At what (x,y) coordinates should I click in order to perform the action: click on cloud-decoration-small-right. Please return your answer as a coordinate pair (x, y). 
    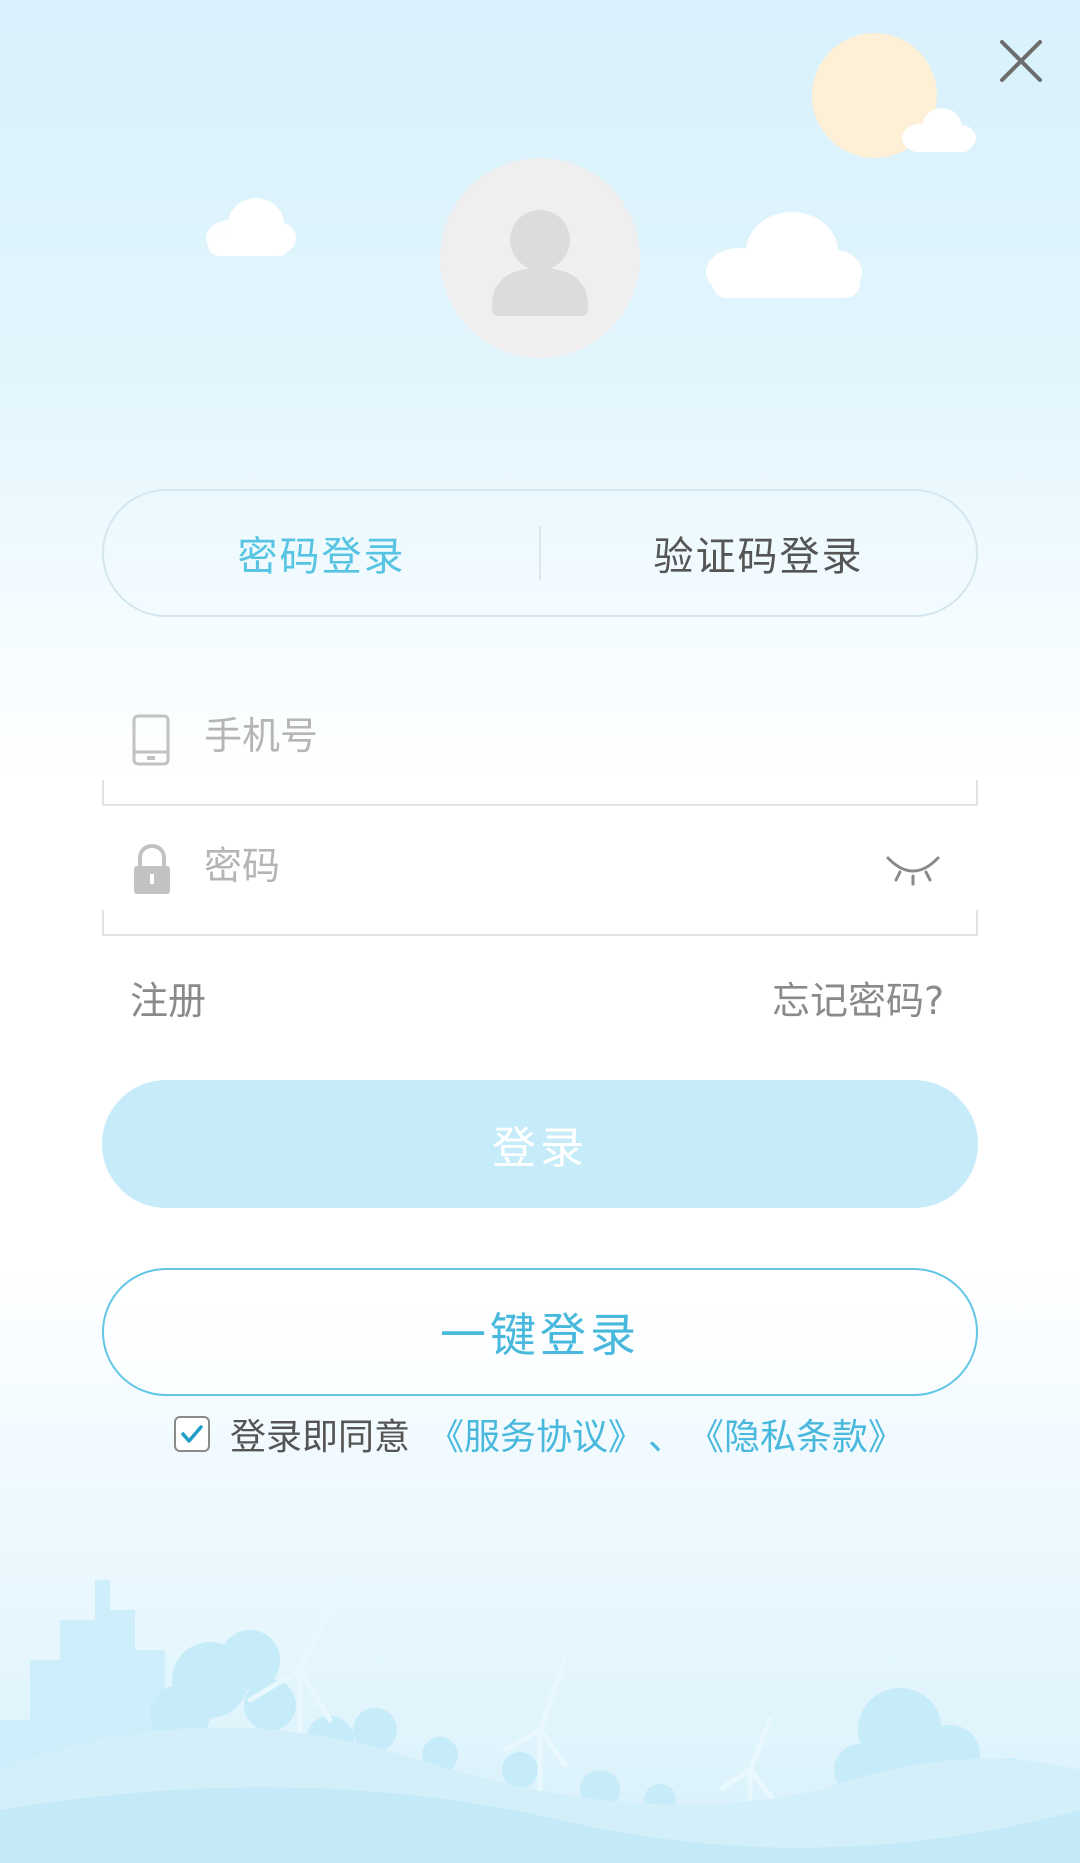
    Looking at the image, I should click on (939, 130).